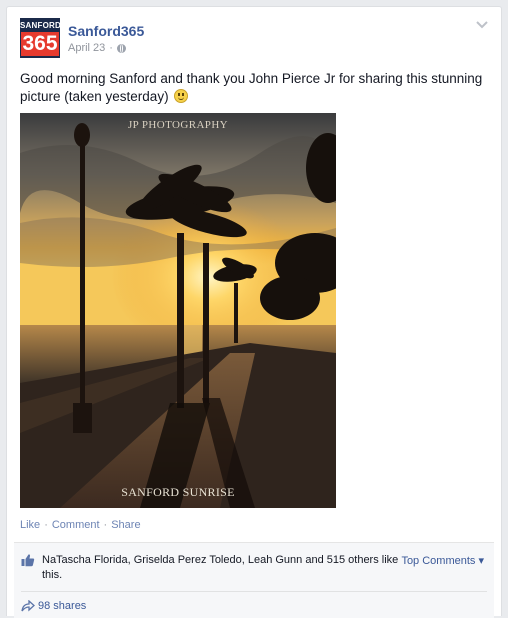 Image resolution: width=508 pixels, height=618 pixels. I want to click on feedback-divider, so click(254, 591).